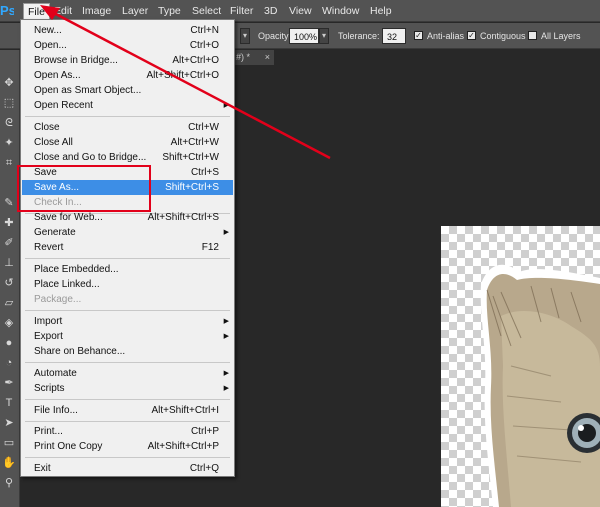 This screenshot has width=600, height=507. I want to click on document-tab-title: #) *, so click(243, 57).